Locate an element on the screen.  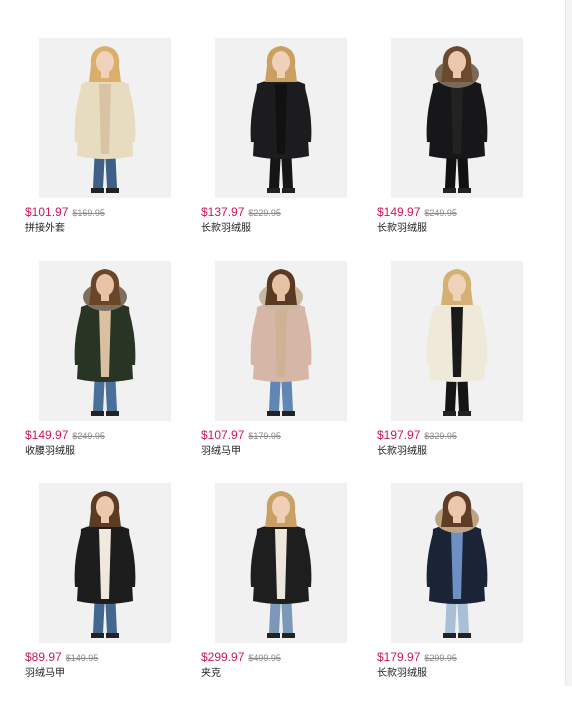
product-card: $149.97 $249.95 收腰羽绒服 is located at coordinates (110, 372).